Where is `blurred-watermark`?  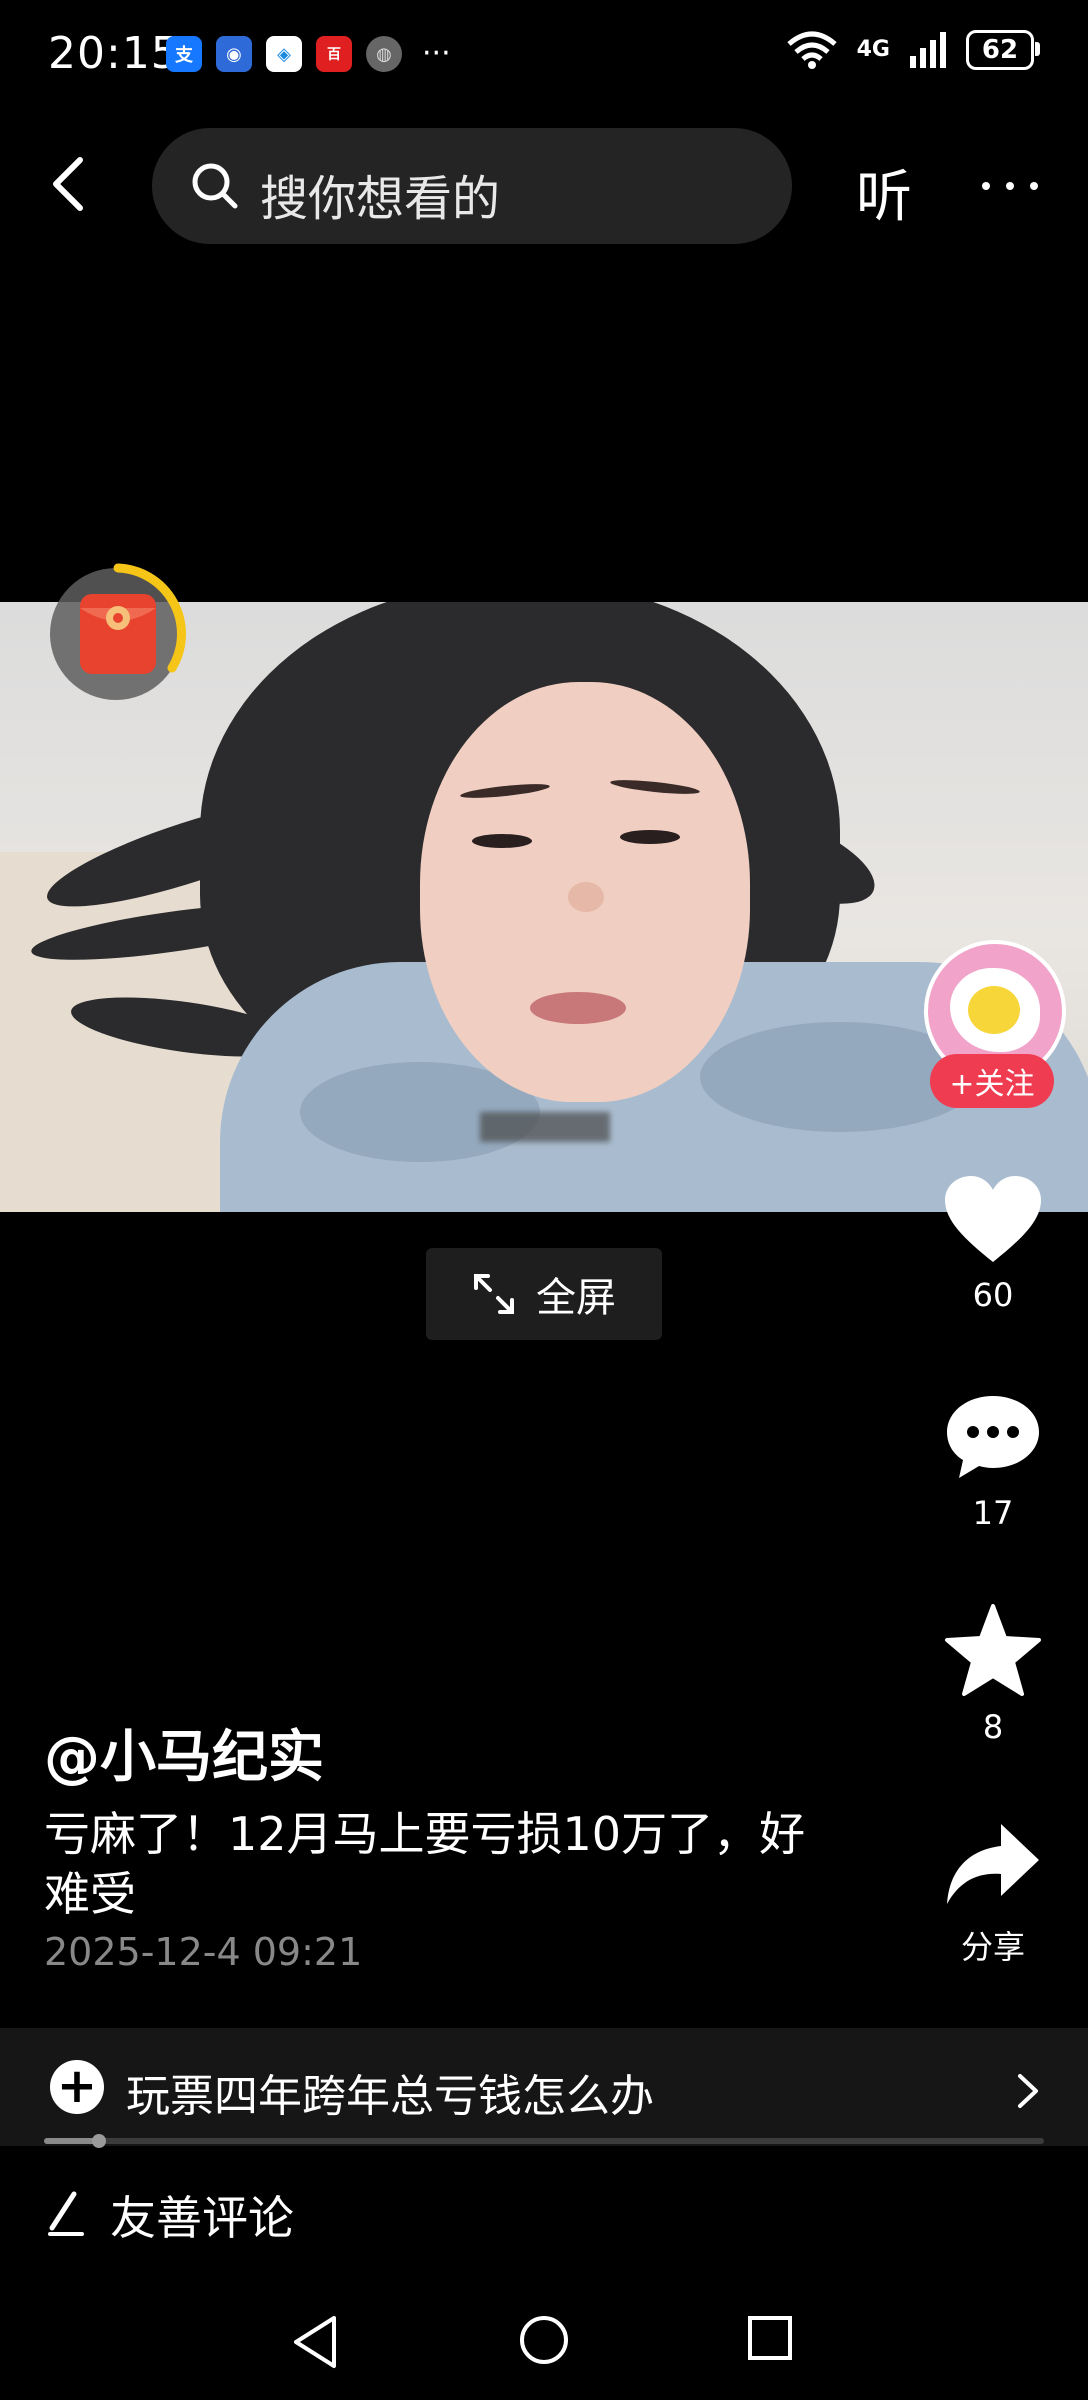 blurred-watermark is located at coordinates (545, 1127).